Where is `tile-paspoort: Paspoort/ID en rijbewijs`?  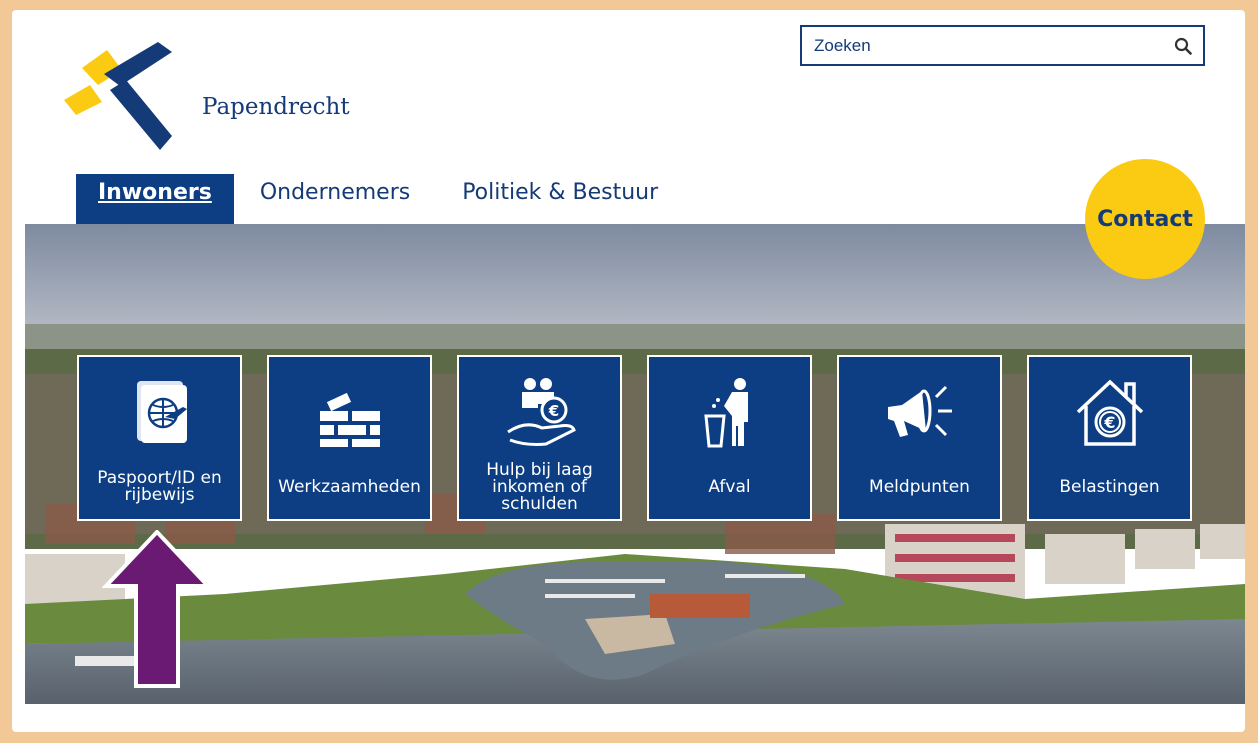 tile-paspoort: Paspoort/ID en rijbewijs is located at coordinates (159, 438).